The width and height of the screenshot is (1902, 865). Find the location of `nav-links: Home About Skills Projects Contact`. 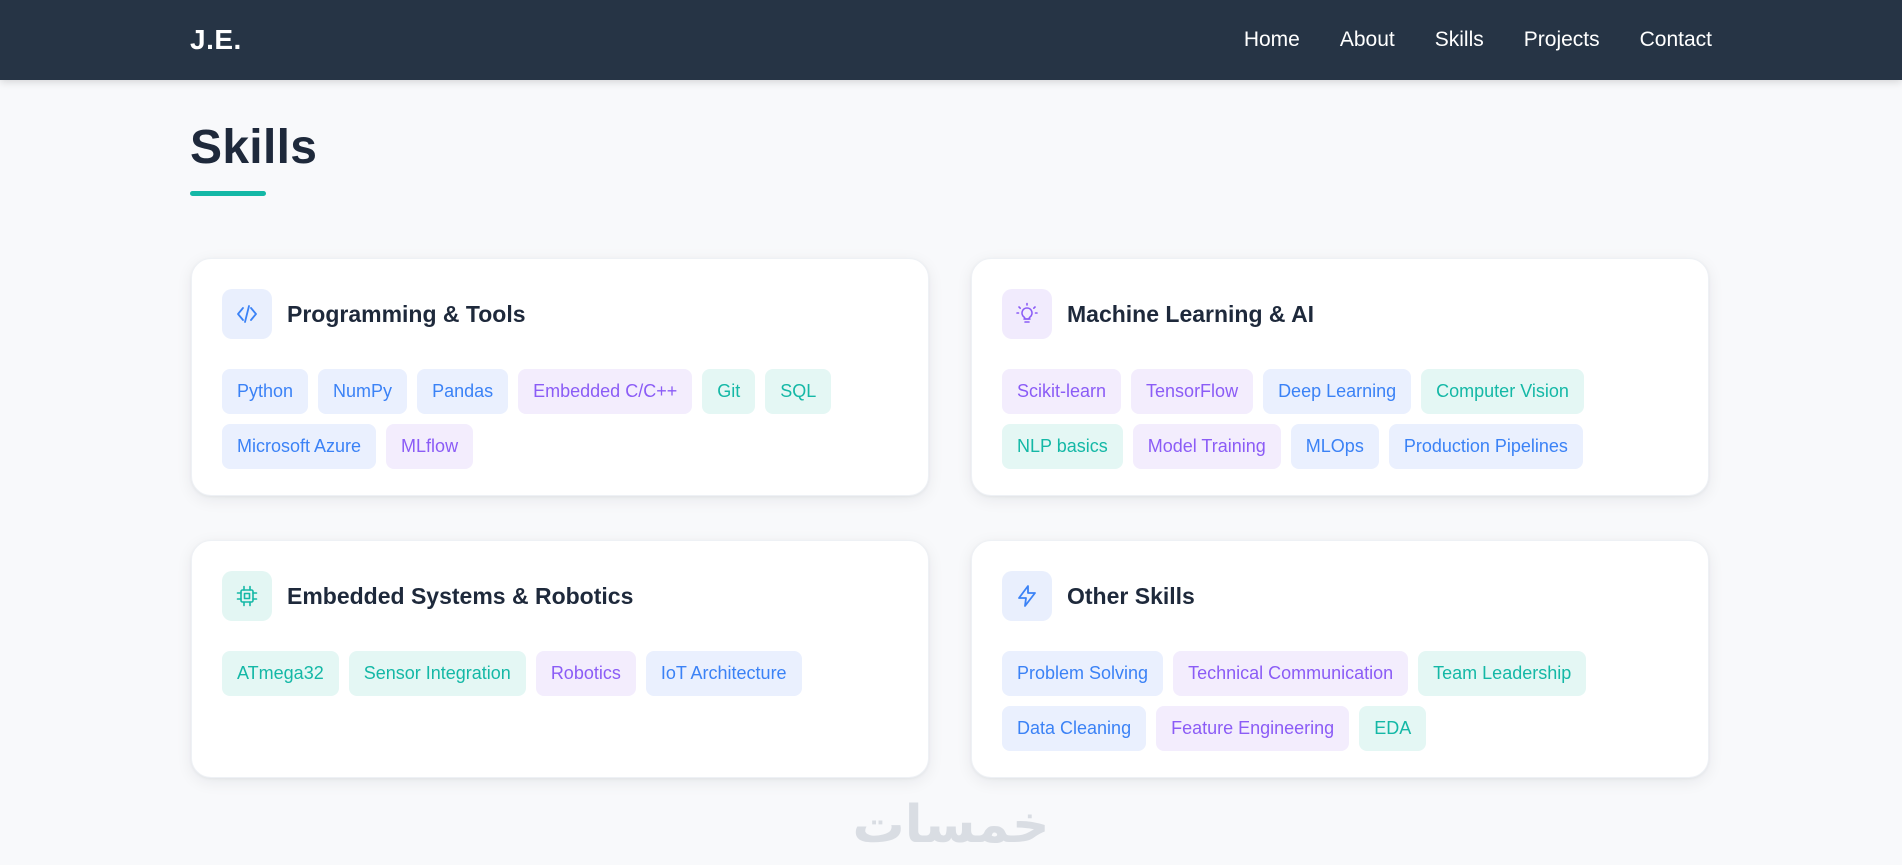

nav-links: Home About Skills Projects Contact is located at coordinates (1478, 40).